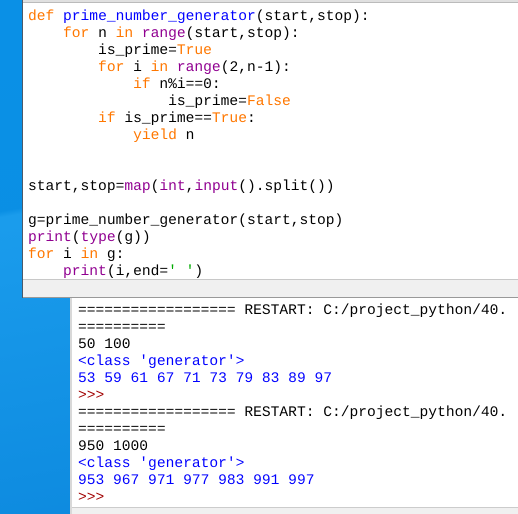  What do you see at coordinates (196, 481) in the screenshot?
I see `shell-line: 953 967 971 977 983 991 997` at bounding box center [196, 481].